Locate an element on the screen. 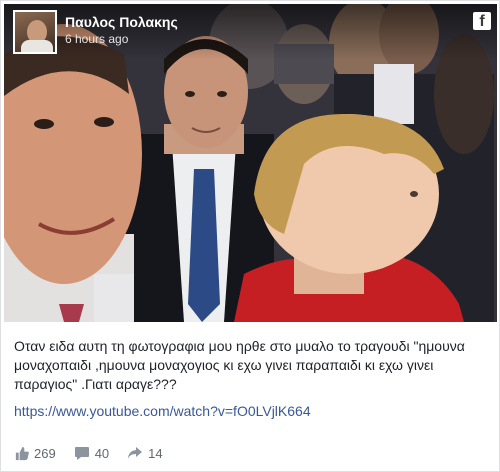 This screenshot has width=500, height=472. share-icon is located at coordinates (135, 453).